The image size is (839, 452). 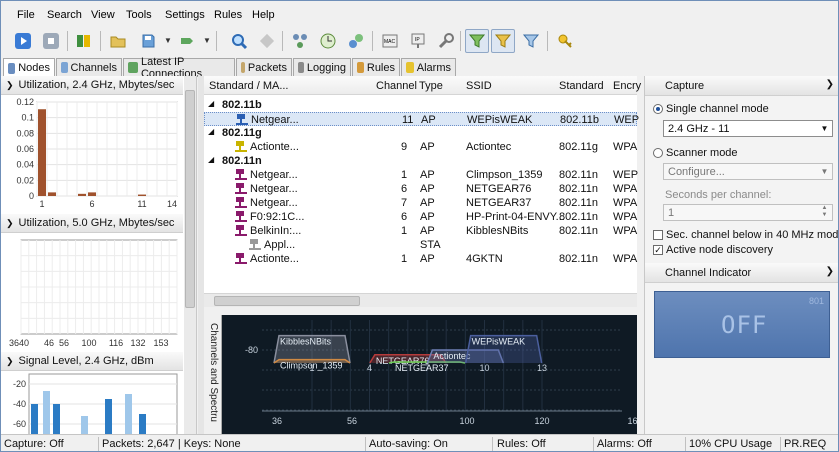 I want to click on table-row: Netgear... 6 AP NETGEAR76 802.11n WPA, so click(x=420, y=189).